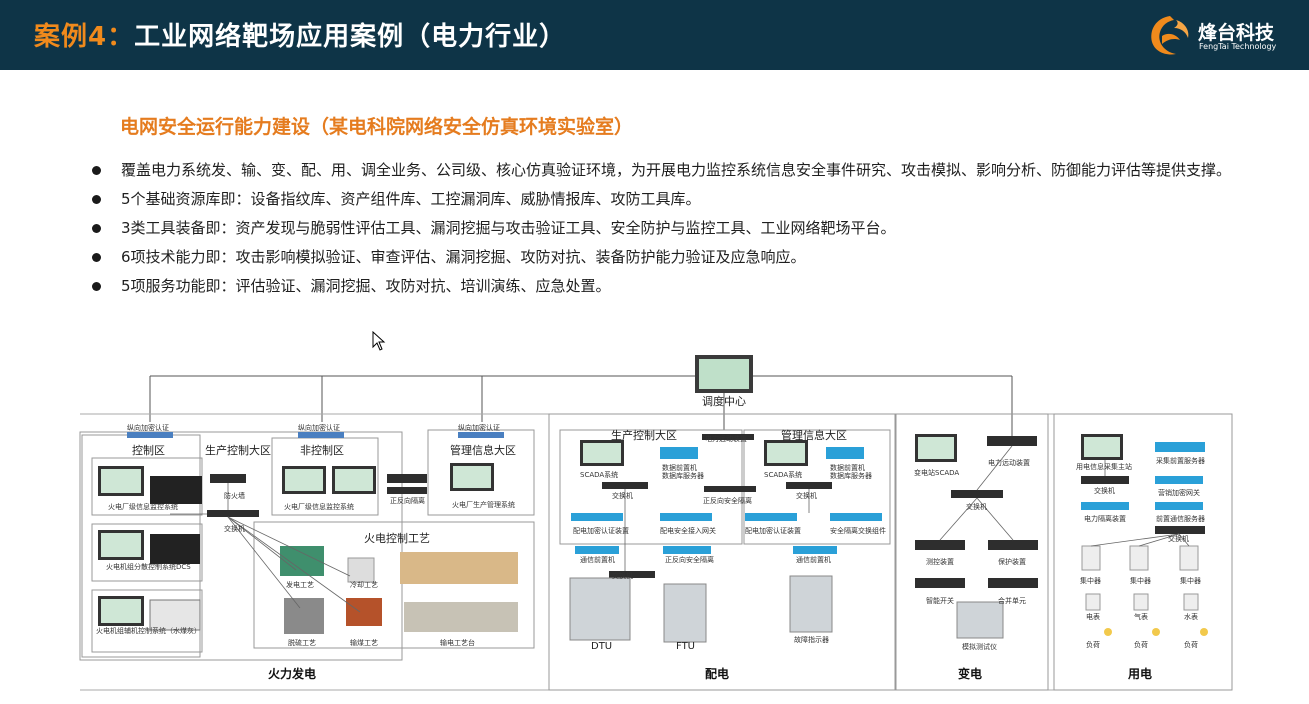 The width and height of the screenshot is (1309, 704). What do you see at coordinates (1140, 674) in the screenshot?
I see `use-section-label: 用电` at bounding box center [1140, 674].